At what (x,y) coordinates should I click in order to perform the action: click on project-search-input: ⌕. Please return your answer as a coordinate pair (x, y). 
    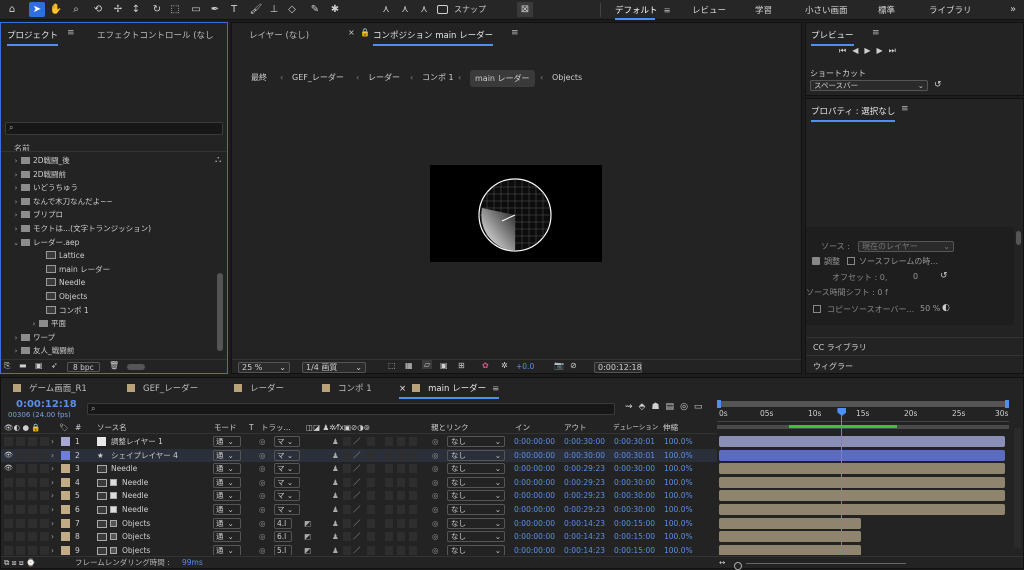
    Looking at the image, I should click on (114, 128).